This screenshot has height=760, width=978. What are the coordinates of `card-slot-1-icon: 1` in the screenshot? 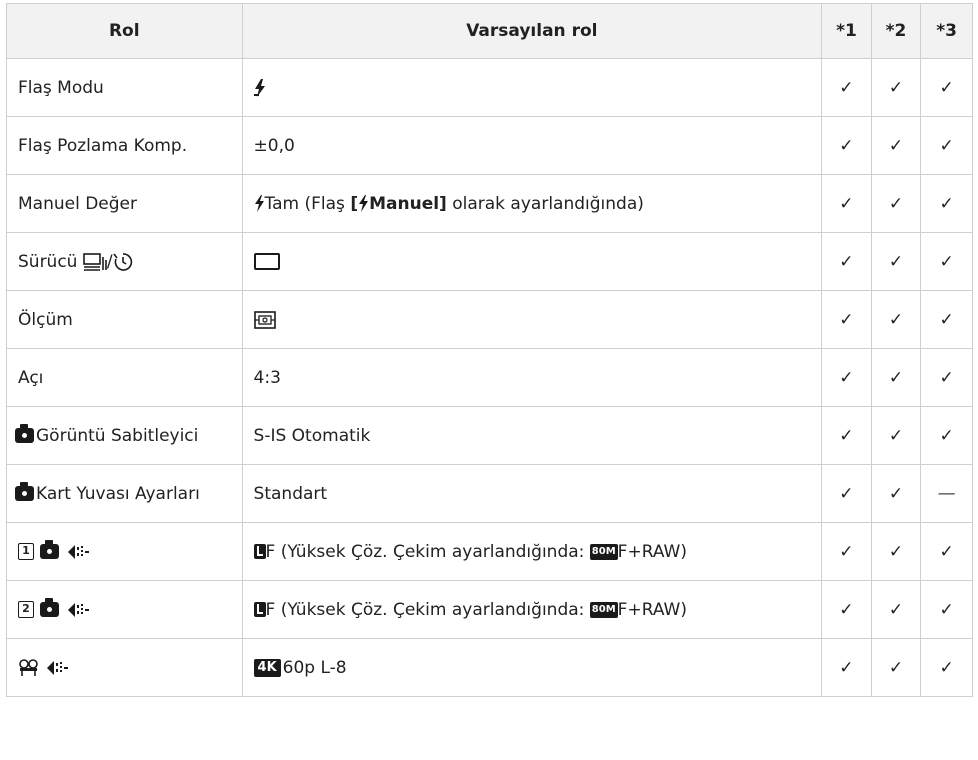 It's located at (26, 551).